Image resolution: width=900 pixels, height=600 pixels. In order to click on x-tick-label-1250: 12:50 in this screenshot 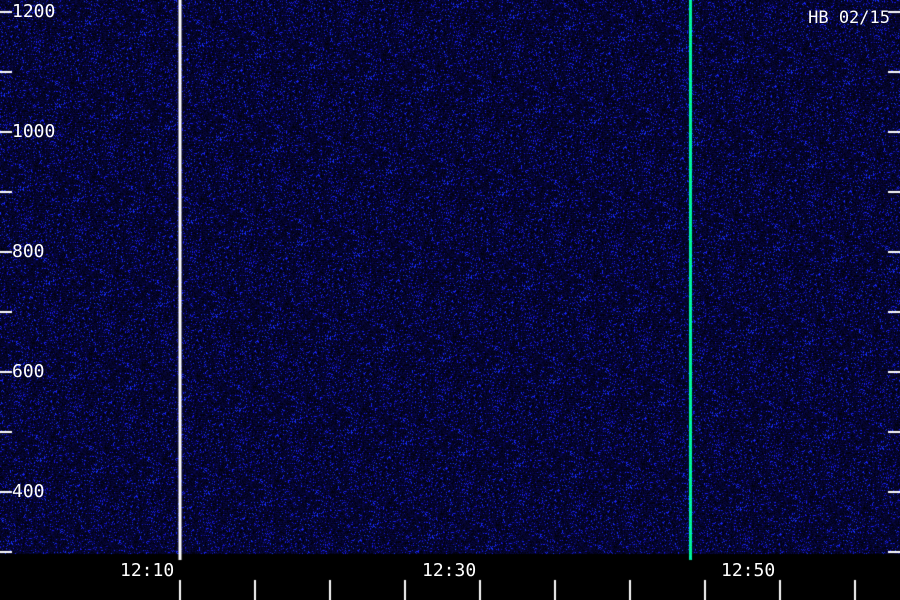, I will do `click(748, 570)`.